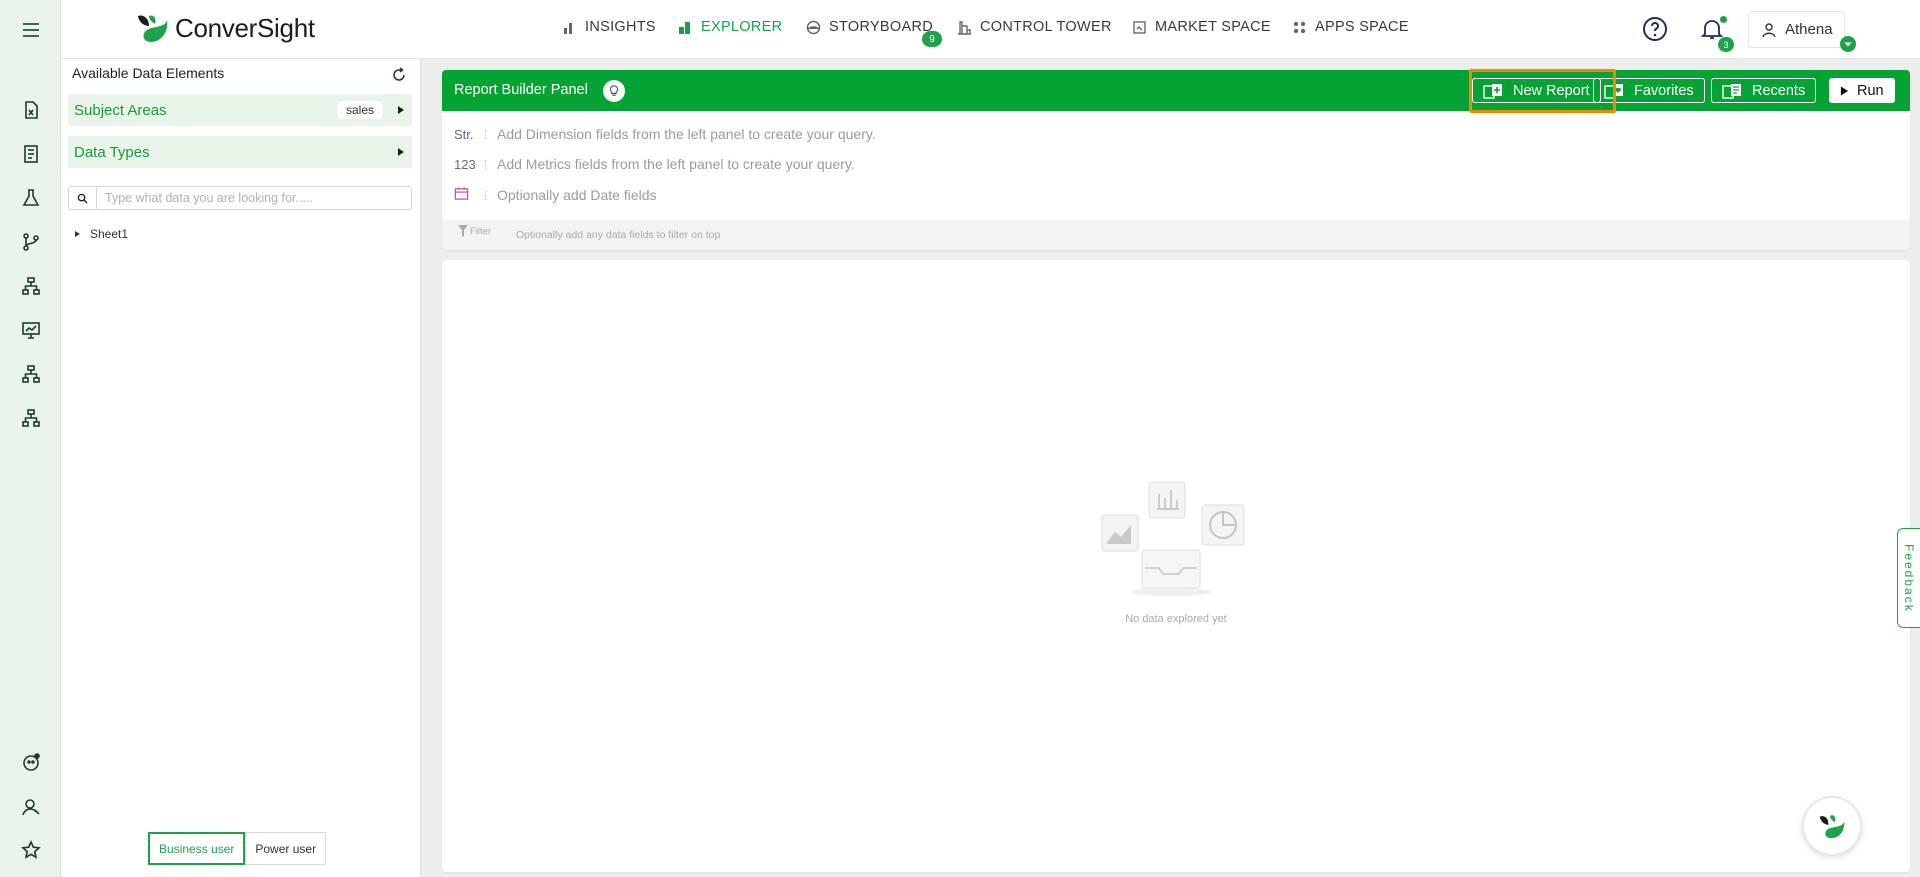 The width and height of the screenshot is (1920, 877). What do you see at coordinates (30, 438) in the screenshot?
I see `icon-rail` at bounding box center [30, 438].